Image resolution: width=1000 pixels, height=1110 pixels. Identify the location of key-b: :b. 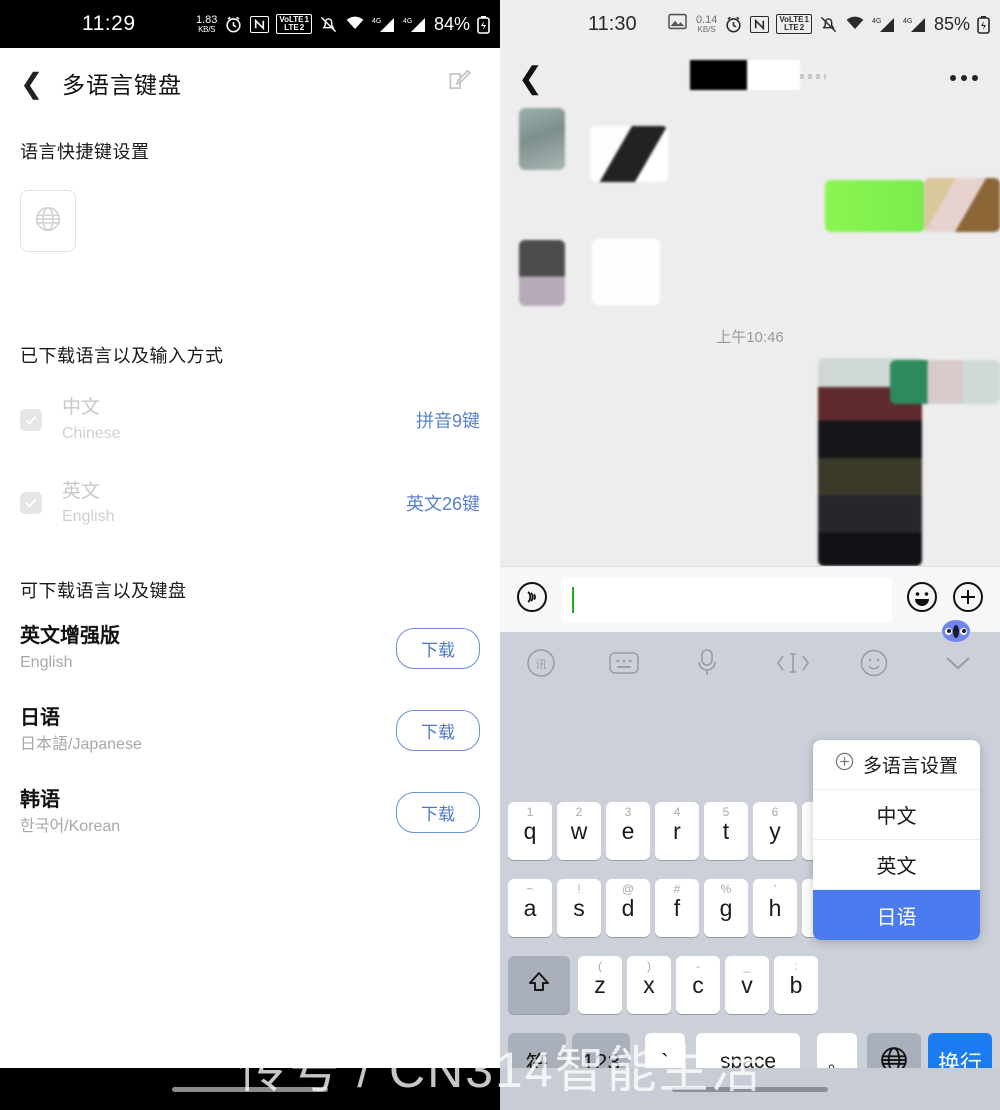
(796, 985).